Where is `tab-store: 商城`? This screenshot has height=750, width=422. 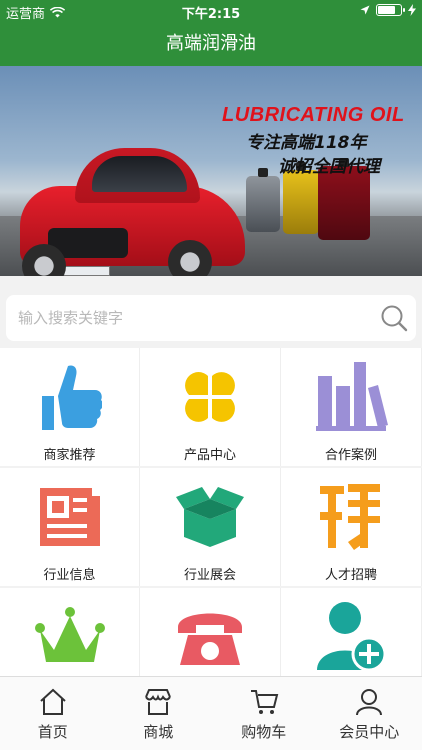 tab-store: 商城 is located at coordinates (159, 713).